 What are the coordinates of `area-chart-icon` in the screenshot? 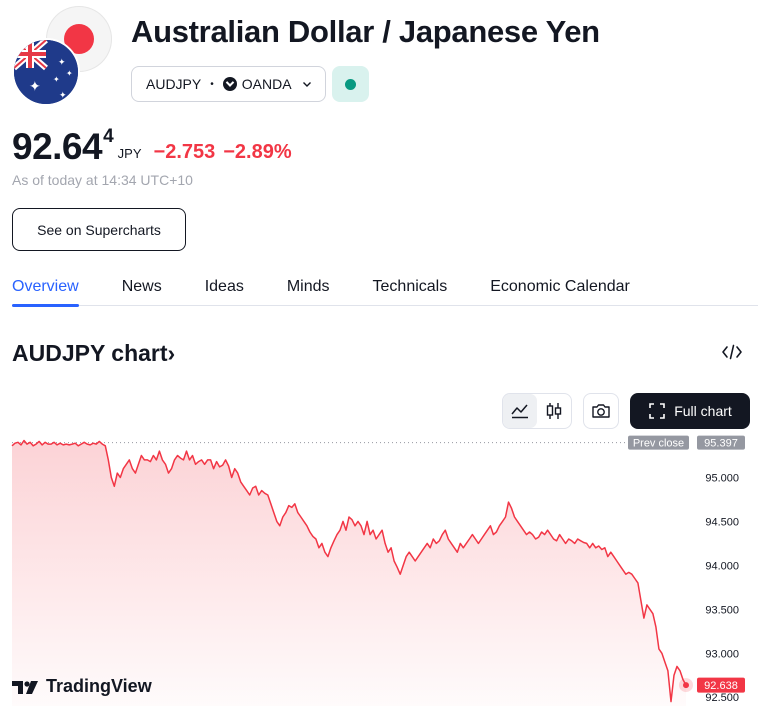 It's located at (519, 411).